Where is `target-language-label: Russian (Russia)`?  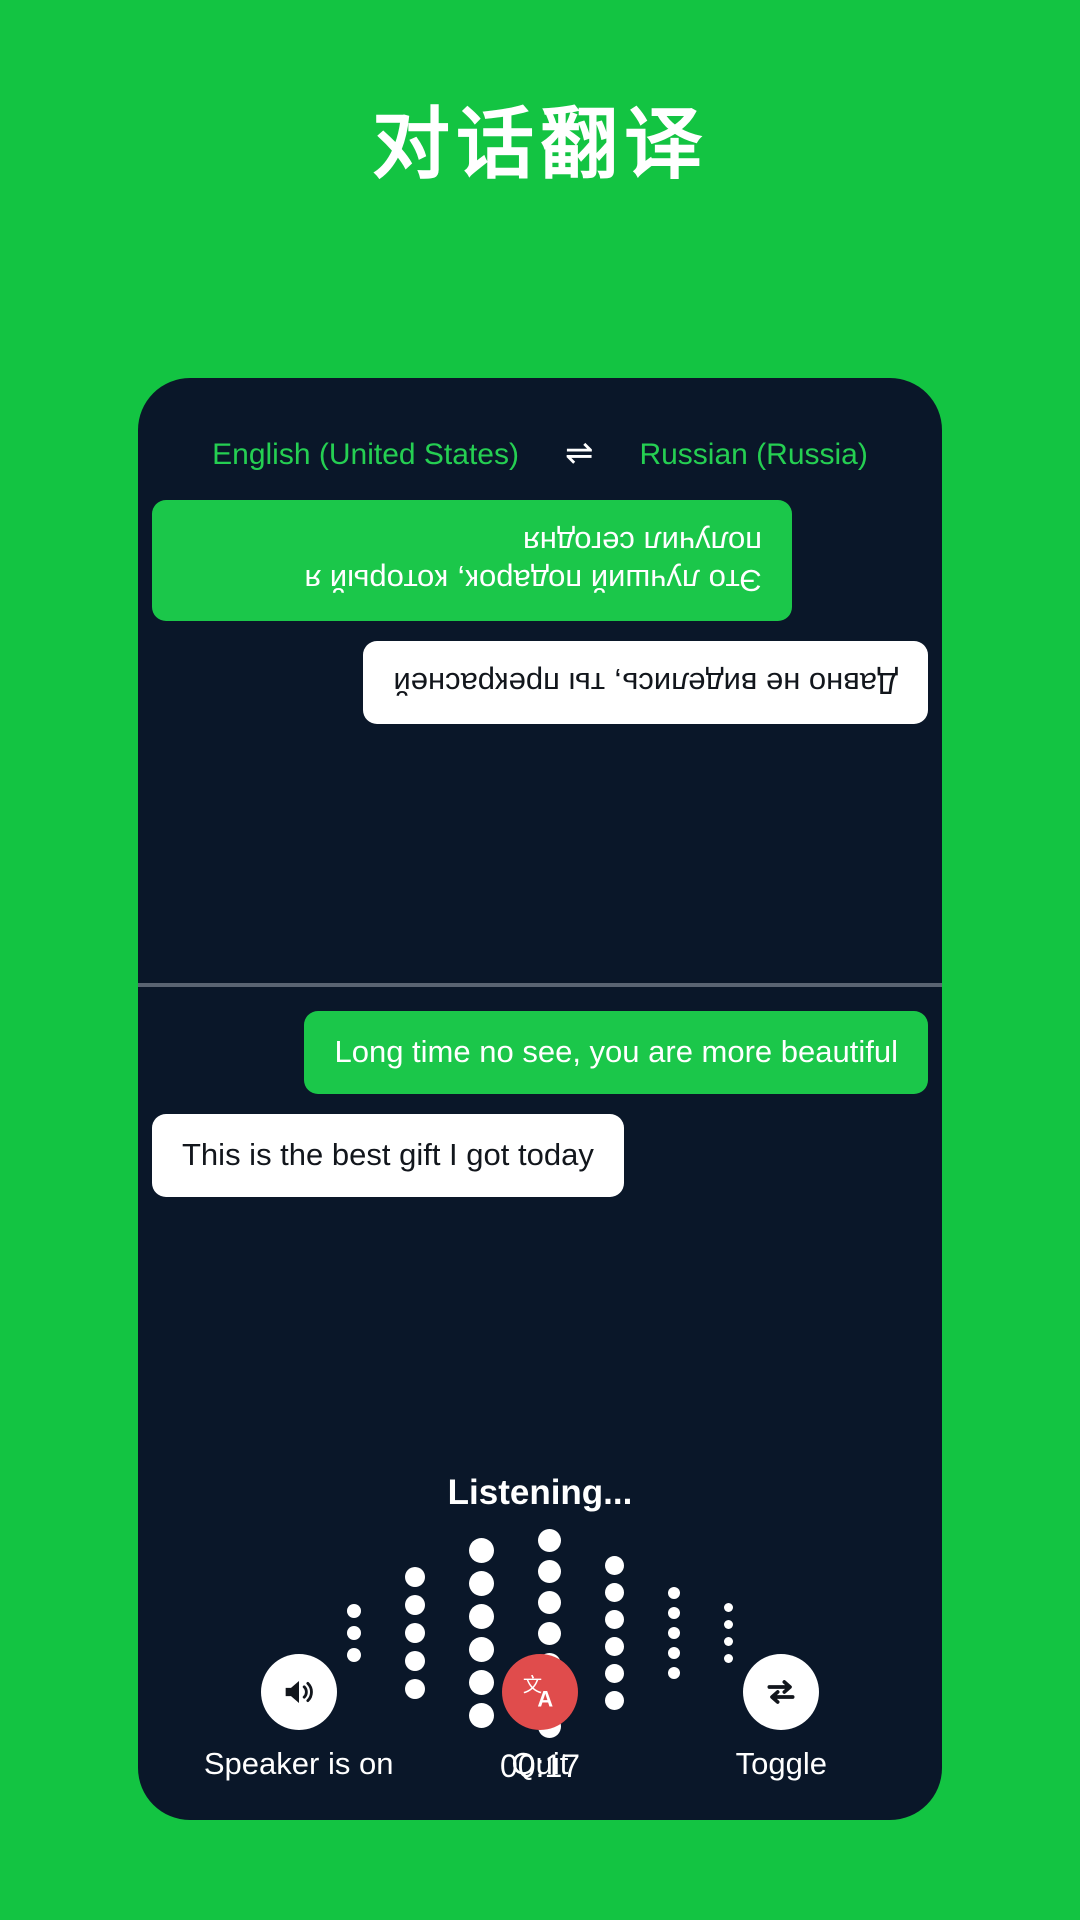
target-language-label: Russian (Russia) is located at coordinates (753, 455).